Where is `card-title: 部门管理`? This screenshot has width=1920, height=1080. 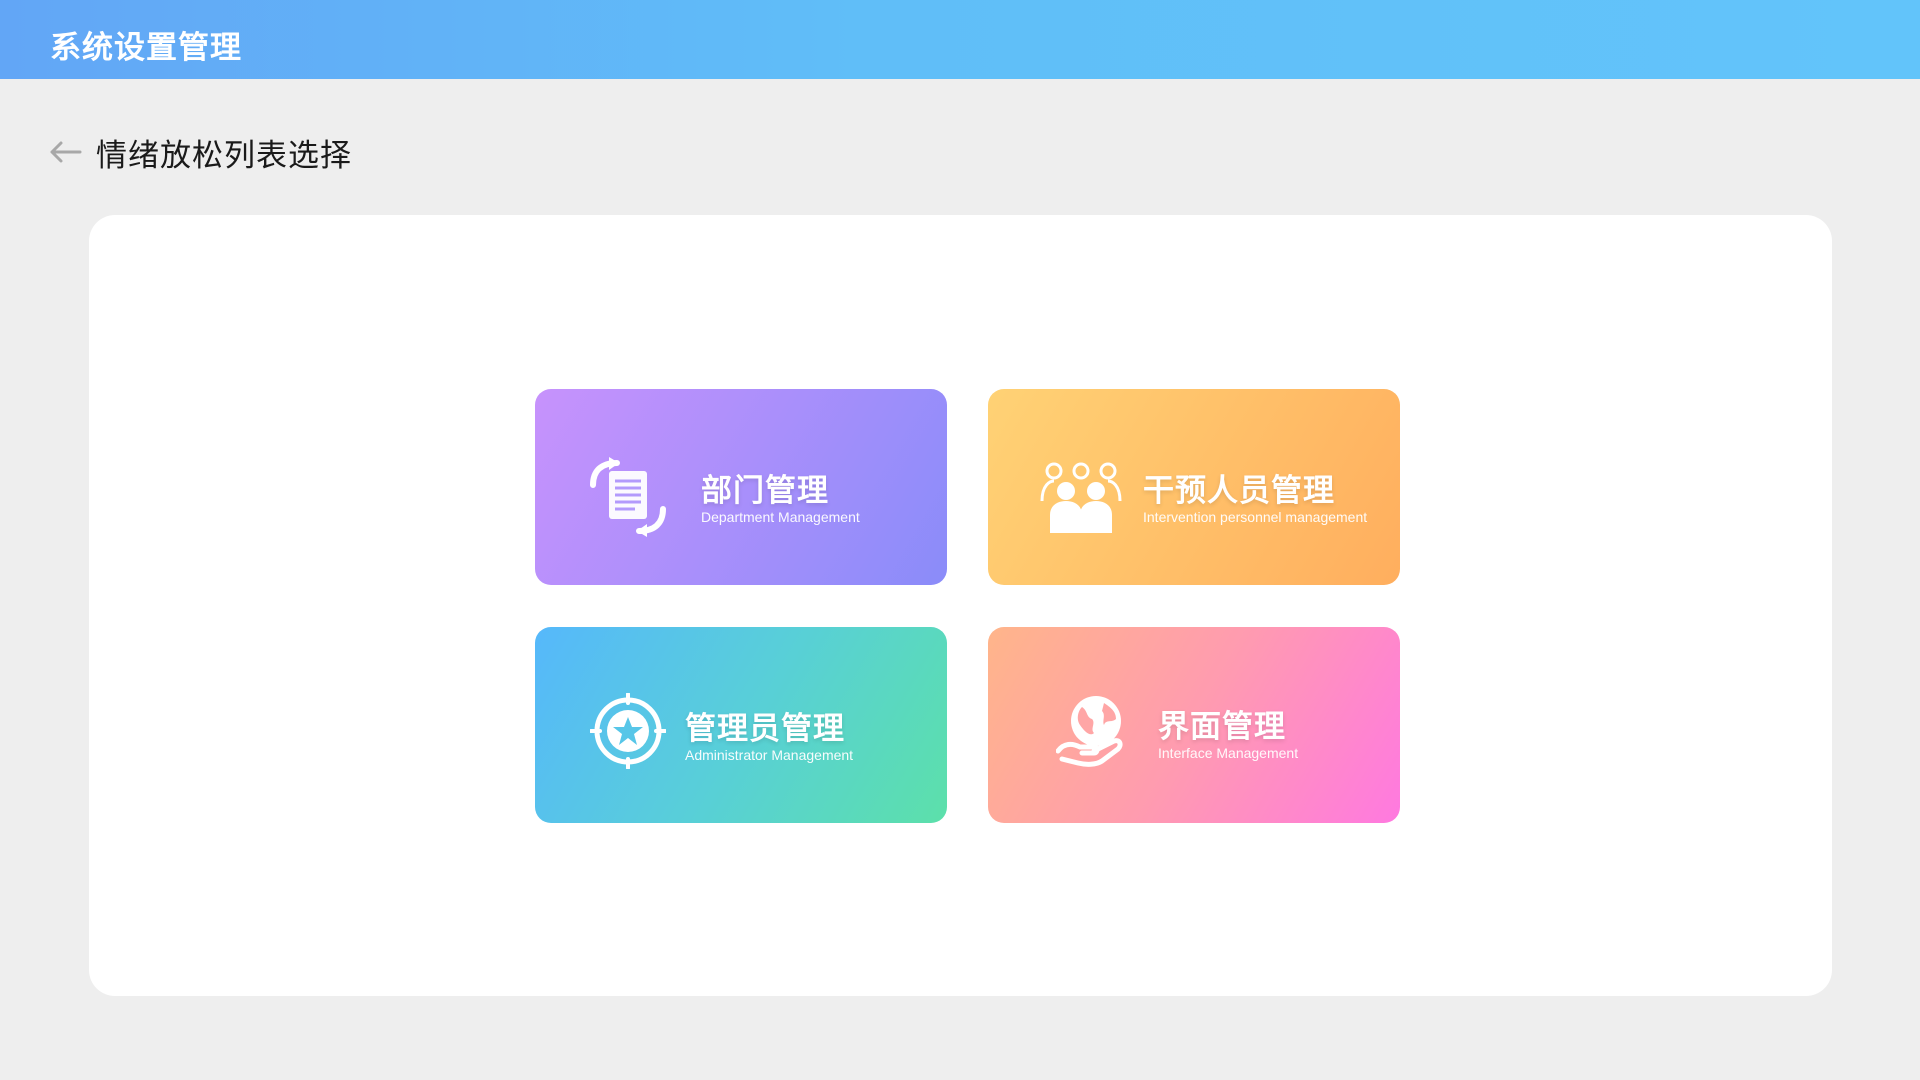
card-title: 部门管理 is located at coordinates (765, 491).